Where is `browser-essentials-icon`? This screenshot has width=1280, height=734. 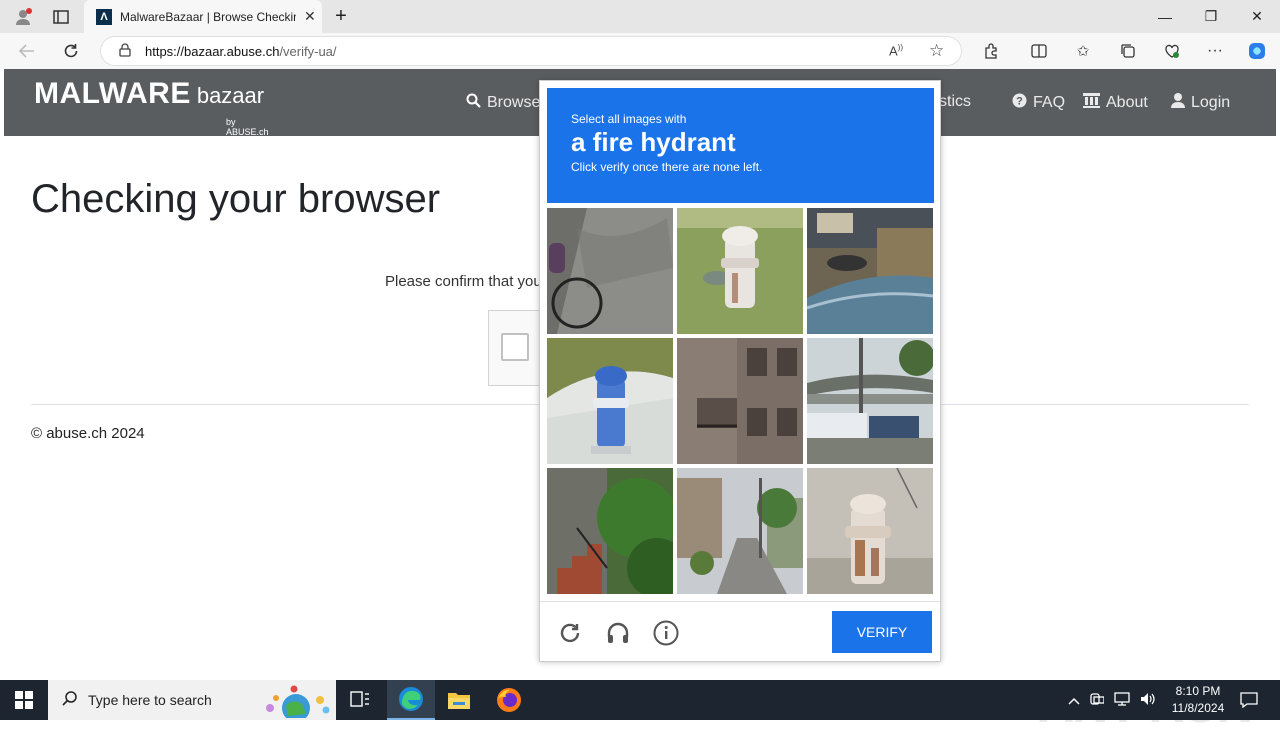 browser-essentials-icon is located at coordinates (1172, 51).